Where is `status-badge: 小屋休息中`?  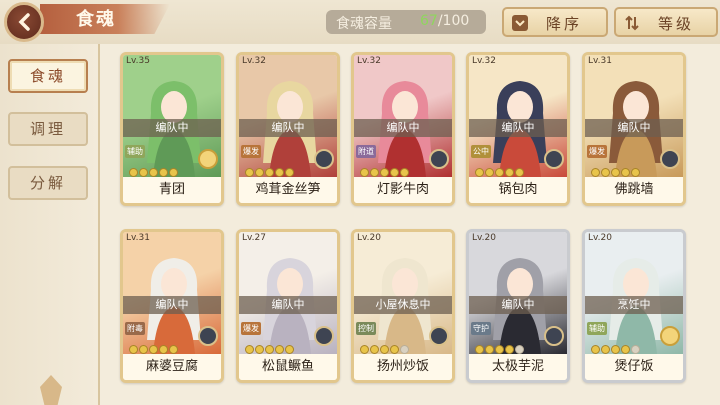 status-badge: 小屋休息中 is located at coordinates (403, 305).